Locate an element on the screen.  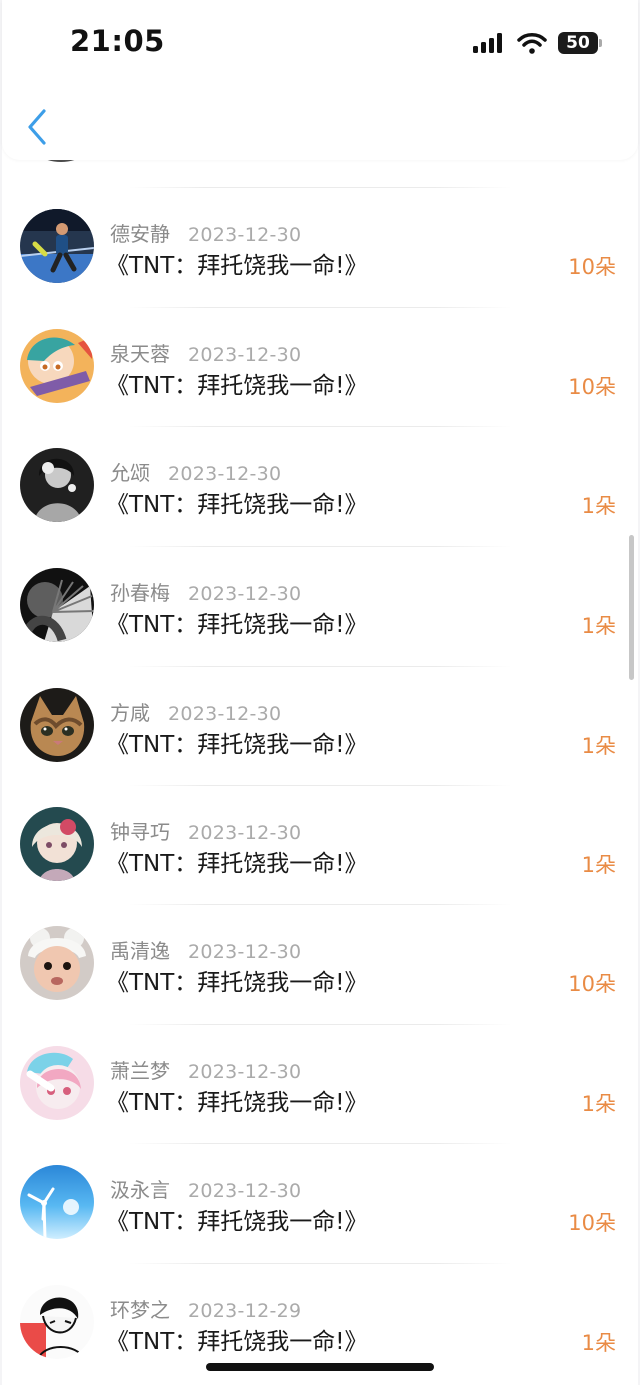
cellular-signal-icon is located at coordinates (487, 43).